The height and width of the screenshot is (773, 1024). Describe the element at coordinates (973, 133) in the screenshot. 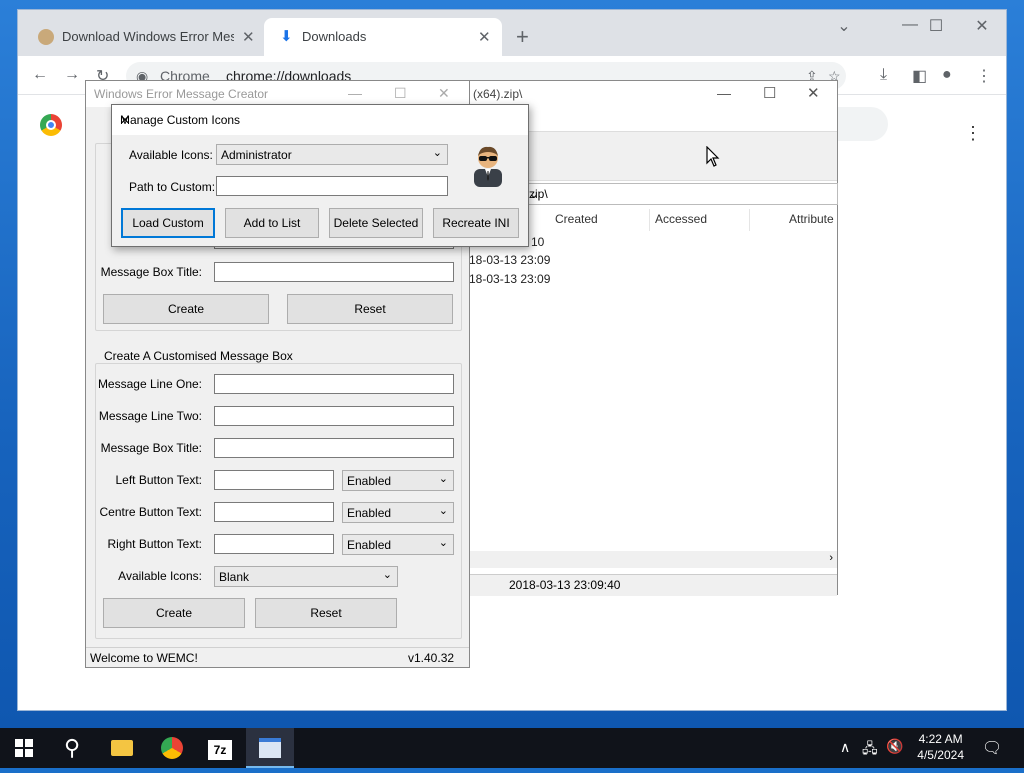

I see `page-menu-icon: ⋮` at that location.